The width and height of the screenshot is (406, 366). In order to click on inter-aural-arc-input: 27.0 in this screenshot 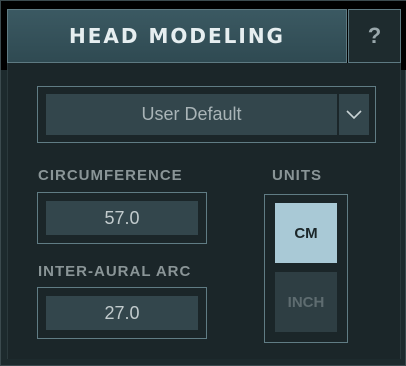, I will do `click(122, 313)`.